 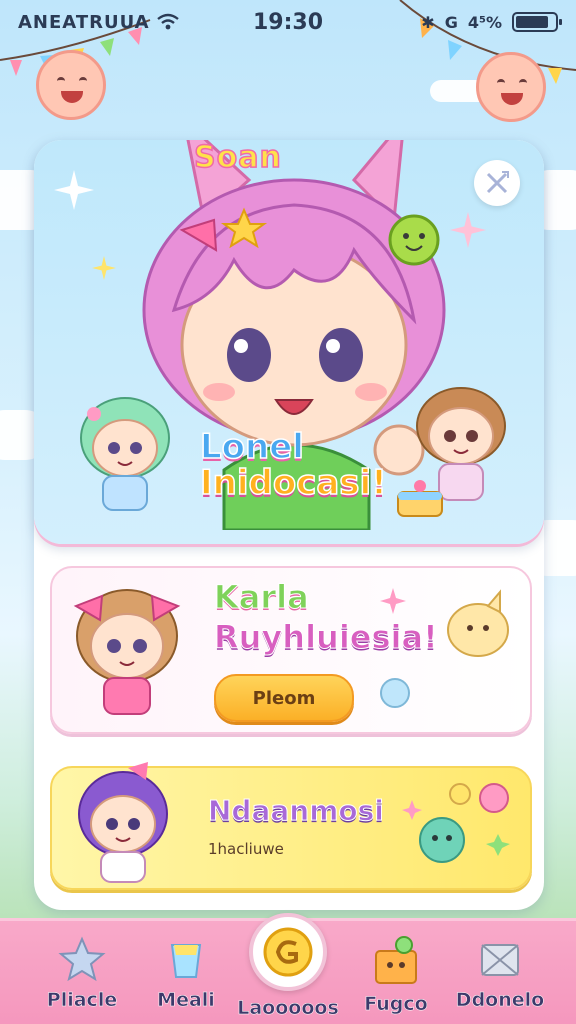 I want to click on star-icon, so click(x=82, y=959).